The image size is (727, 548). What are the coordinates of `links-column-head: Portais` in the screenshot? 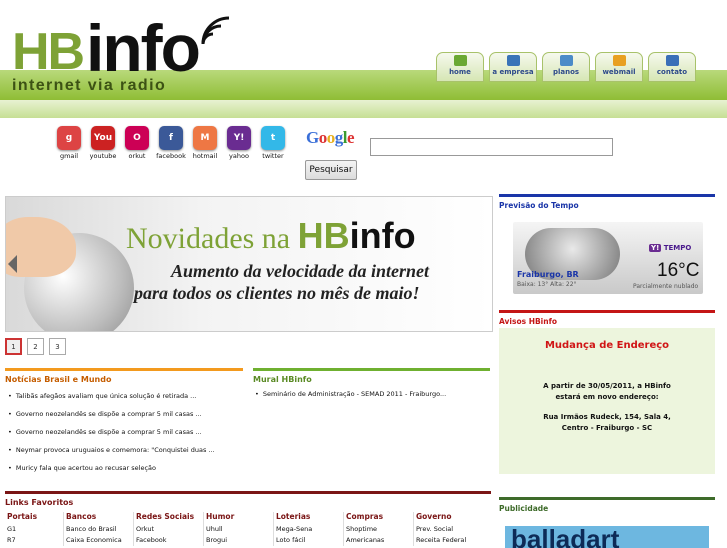 It's located at (22, 516).